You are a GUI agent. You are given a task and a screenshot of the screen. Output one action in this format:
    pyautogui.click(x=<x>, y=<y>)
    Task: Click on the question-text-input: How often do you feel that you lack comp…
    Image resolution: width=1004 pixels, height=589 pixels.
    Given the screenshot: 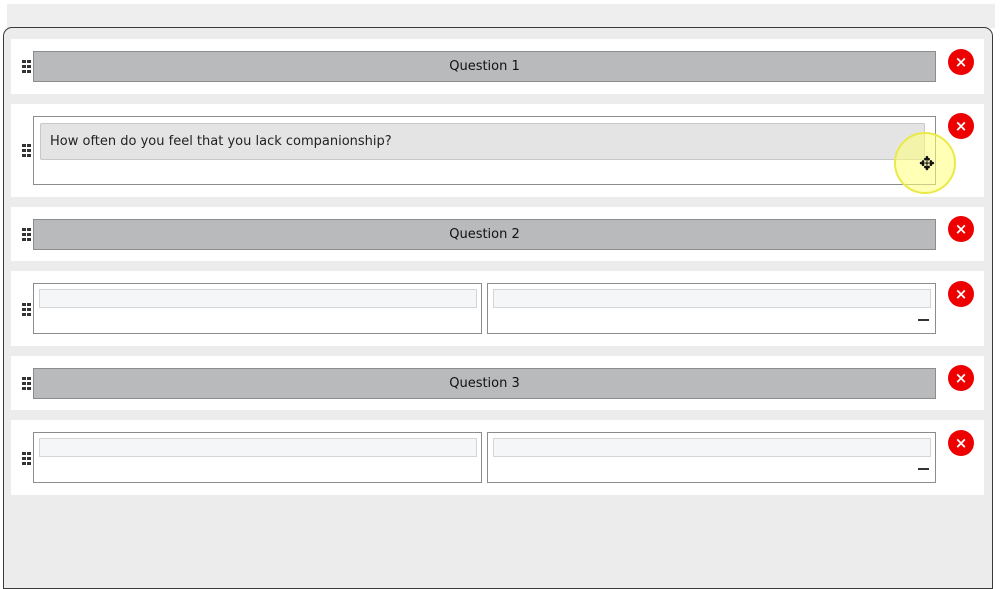 What is the action you would take?
    pyautogui.click(x=482, y=141)
    